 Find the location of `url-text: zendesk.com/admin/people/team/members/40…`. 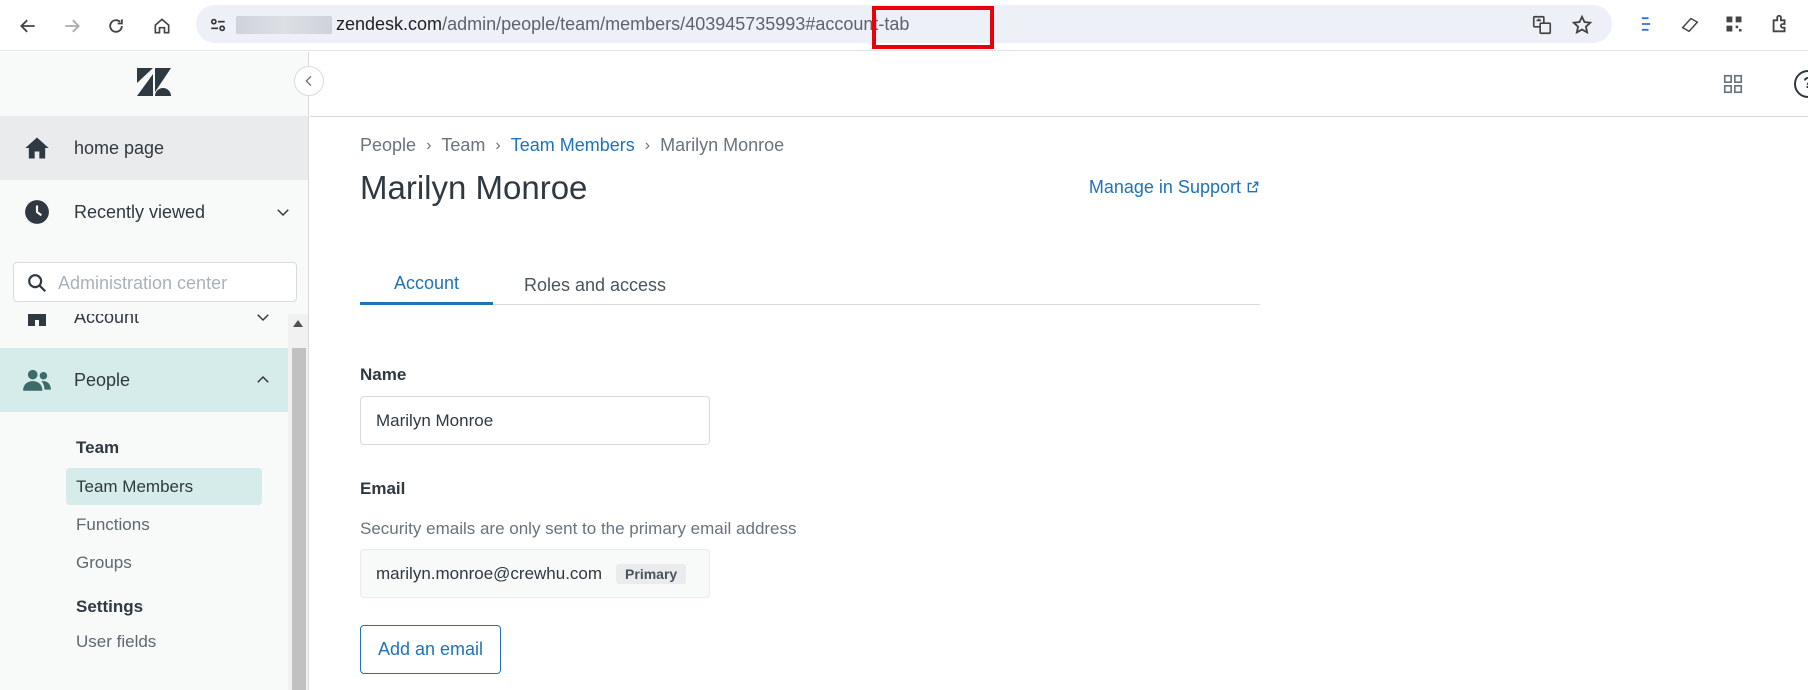

url-text: zendesk.com/admin/people/team/members/40… is located at coordinates (623, 24).